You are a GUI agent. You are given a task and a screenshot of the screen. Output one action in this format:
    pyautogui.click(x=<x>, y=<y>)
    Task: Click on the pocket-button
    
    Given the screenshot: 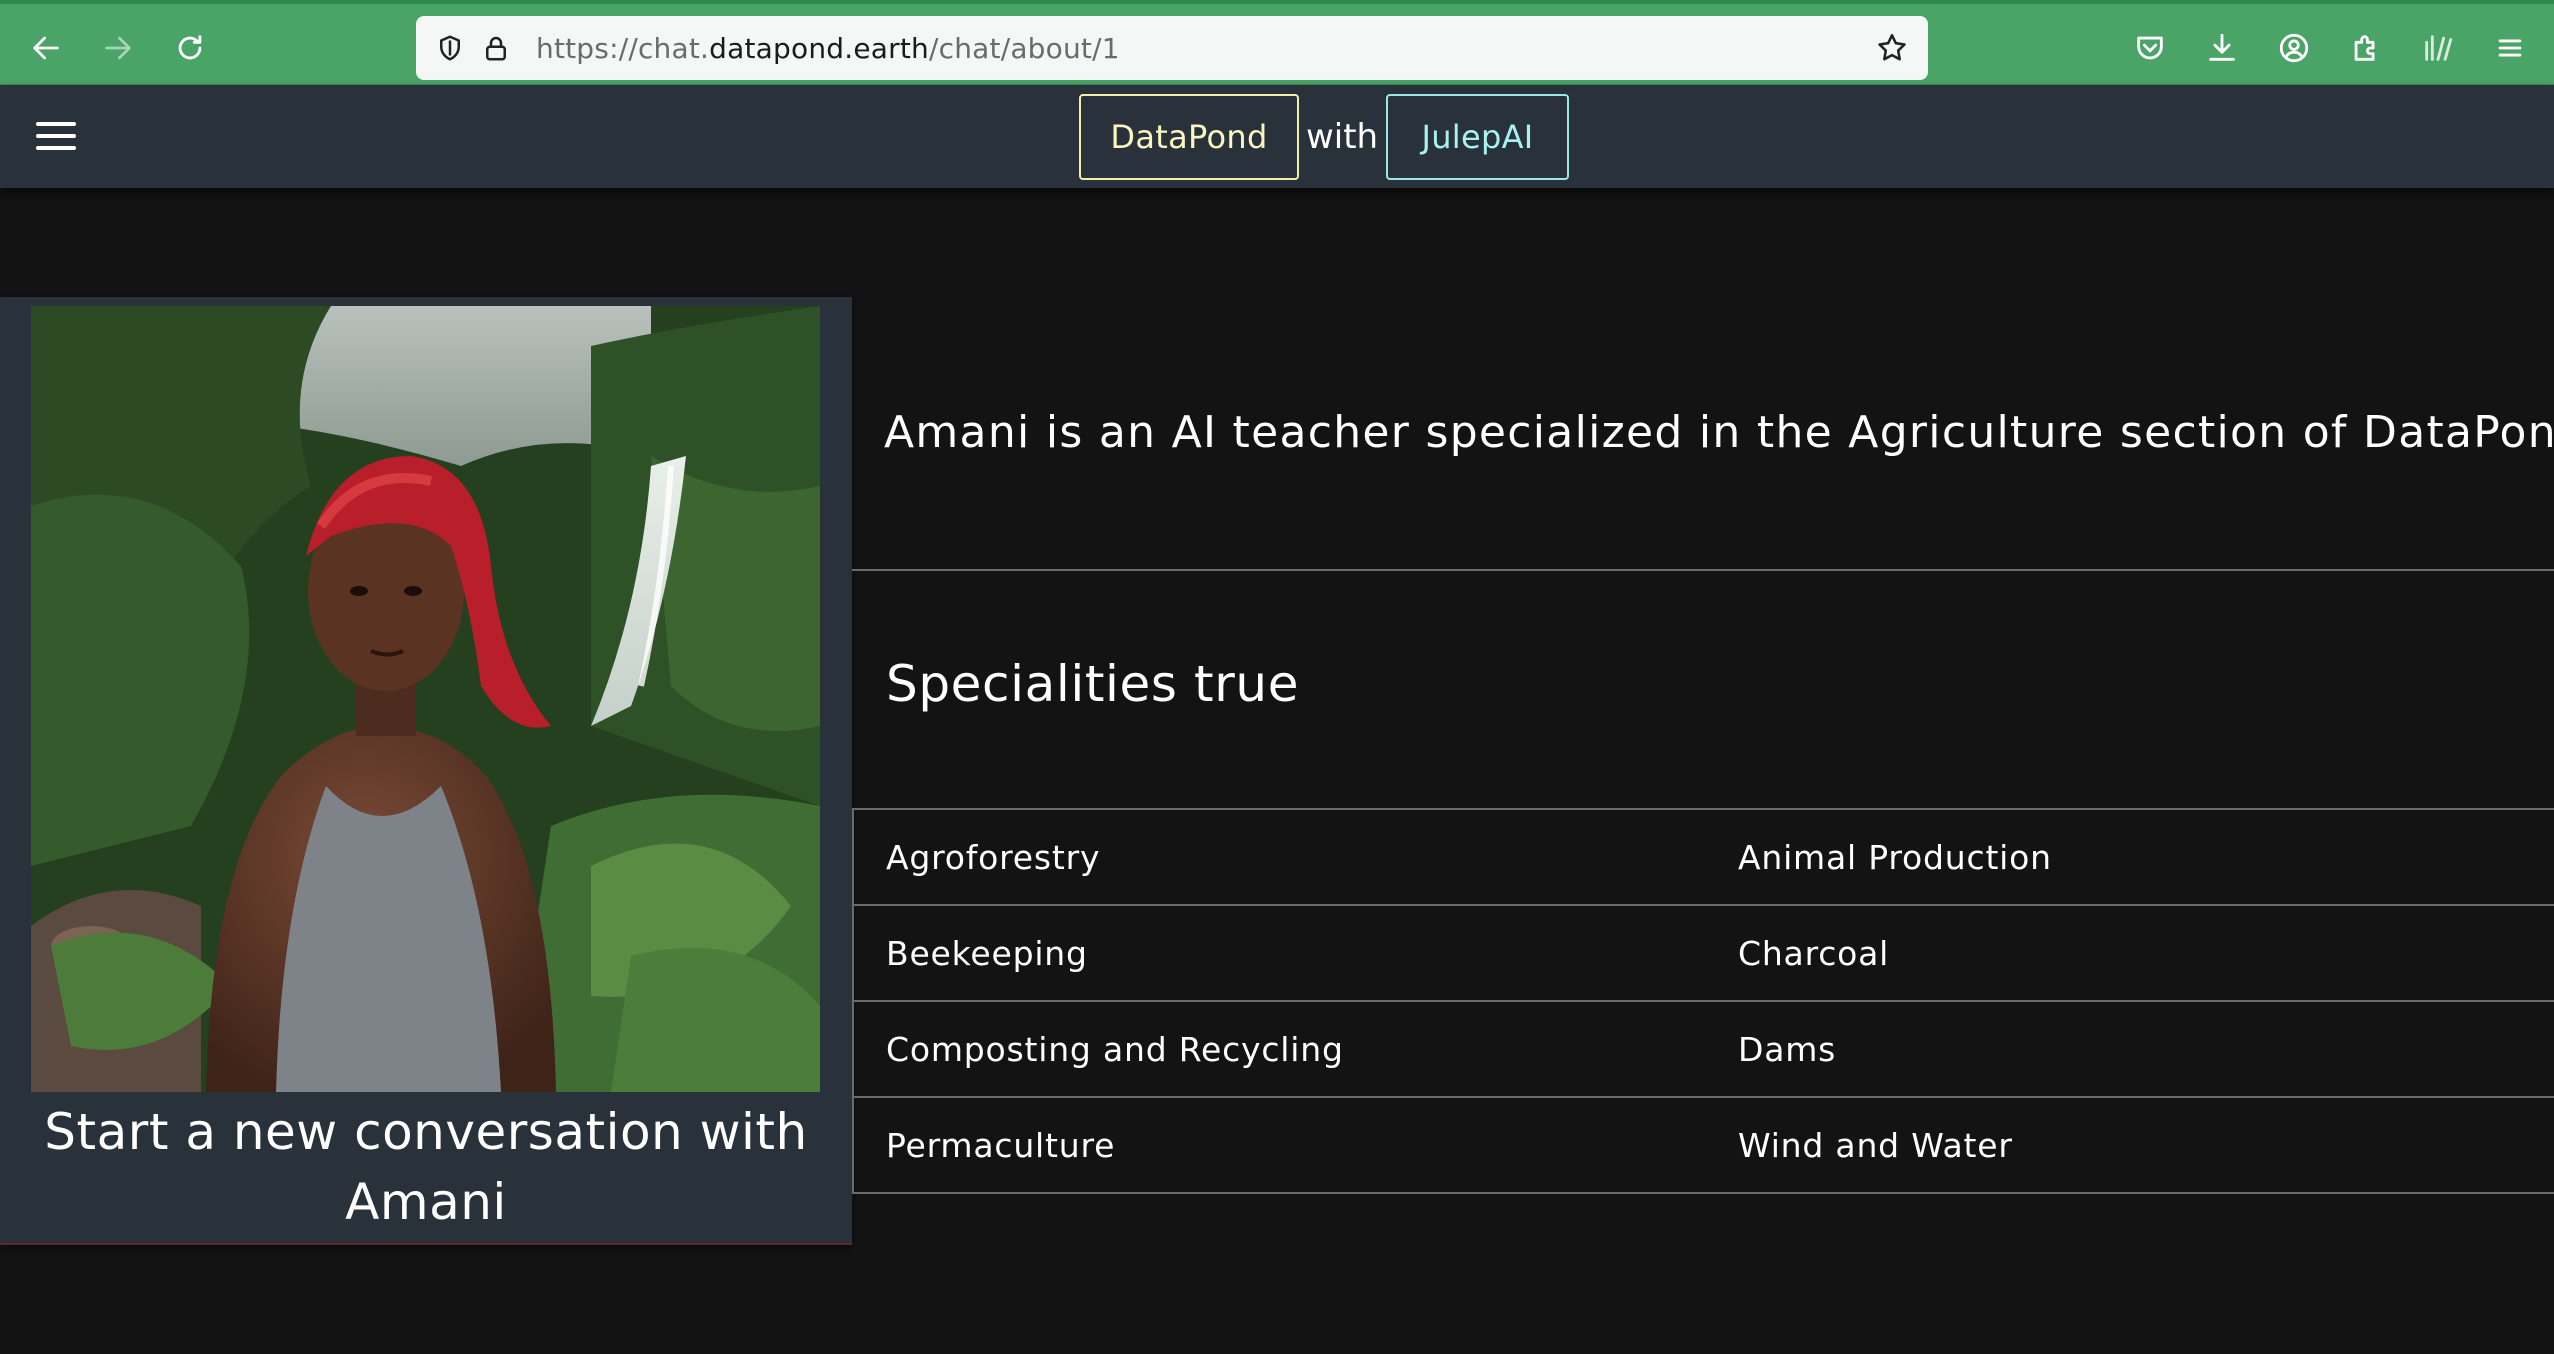 What is the action you would take?
    pyautogui.click(x=2150, y=48)
    